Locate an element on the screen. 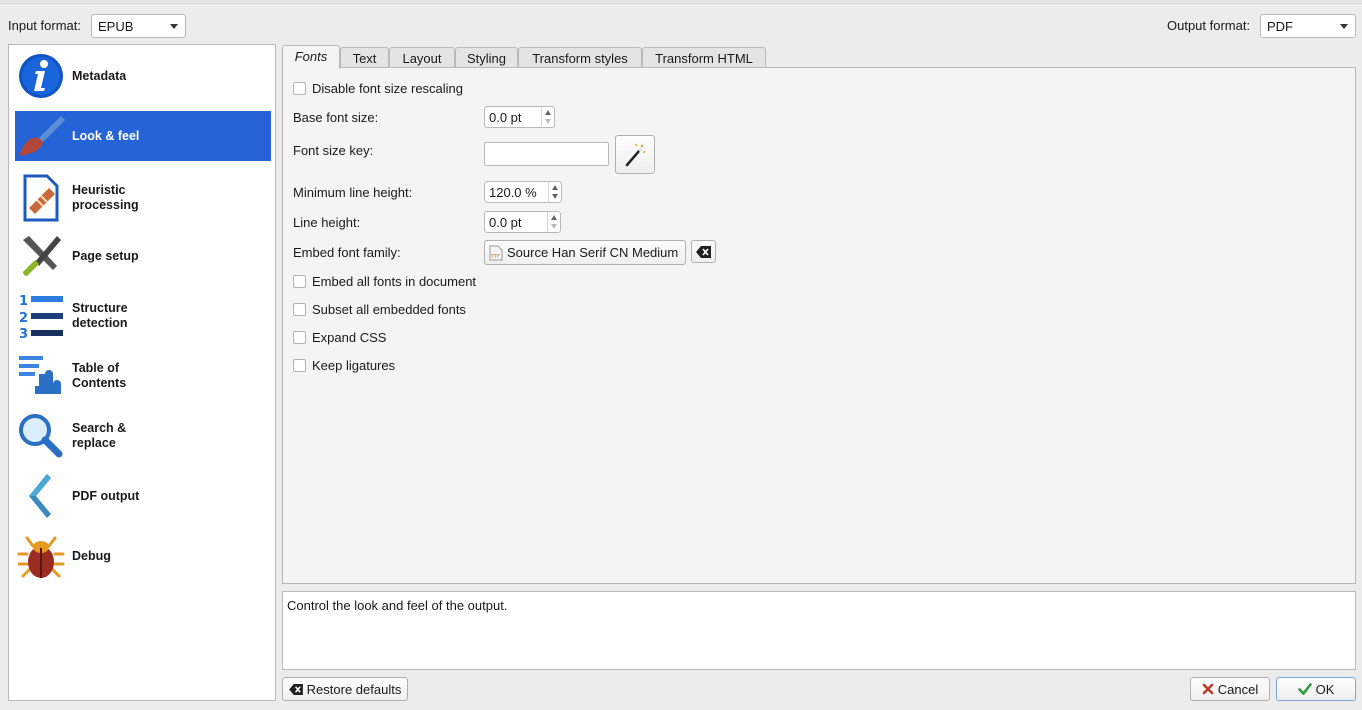  line-height-spinbox: 0.0 pt is located at coordinates (522, 222).